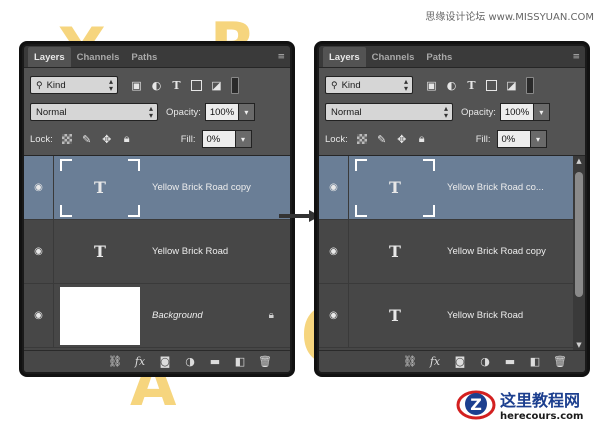  Describe the element at coordinates (51, 112) in the screenshot. I see `blend-mode-value: Normal` at that location.